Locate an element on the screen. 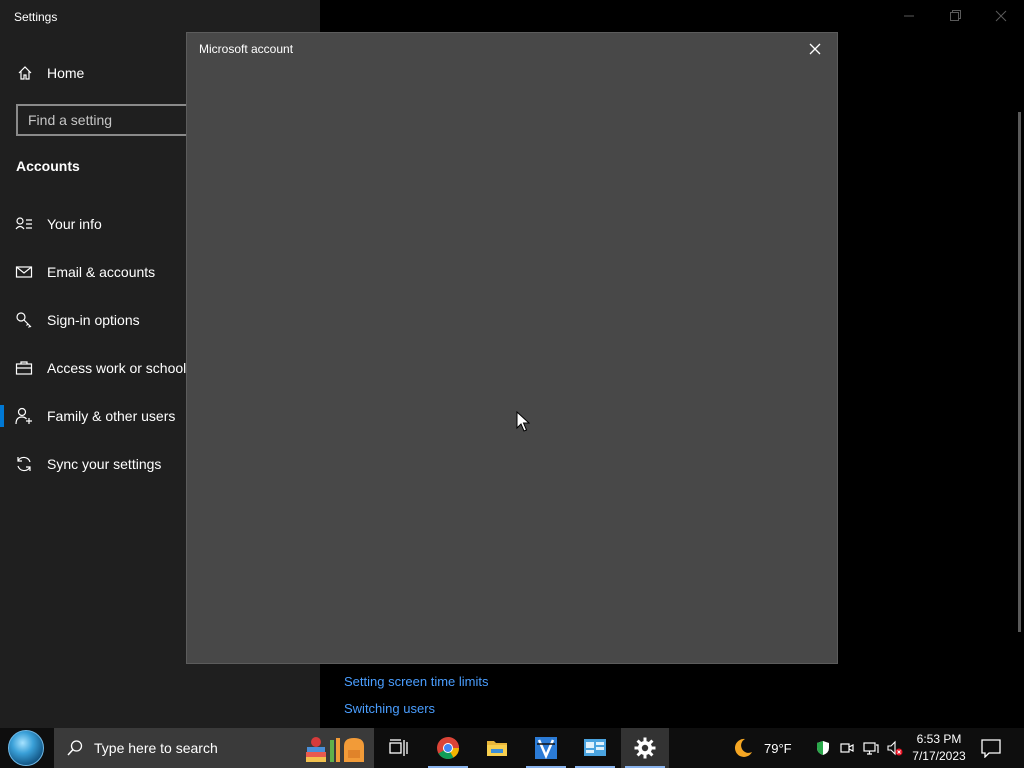 This screenshot has height=768, width=1024. school-supplies-icon is located at coordinates (335, 749).